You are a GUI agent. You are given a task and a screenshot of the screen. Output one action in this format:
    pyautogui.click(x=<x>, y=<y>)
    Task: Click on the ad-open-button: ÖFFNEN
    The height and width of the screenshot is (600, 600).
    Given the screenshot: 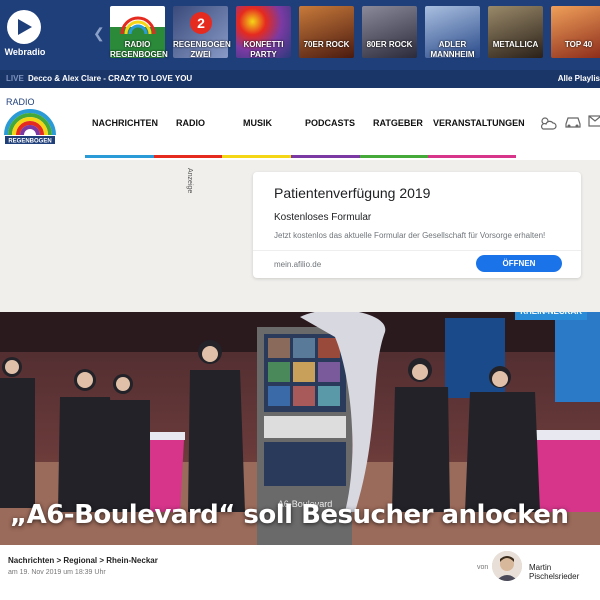 What is the action you would take?
    pyautogui.click(x=519, y=263)
    